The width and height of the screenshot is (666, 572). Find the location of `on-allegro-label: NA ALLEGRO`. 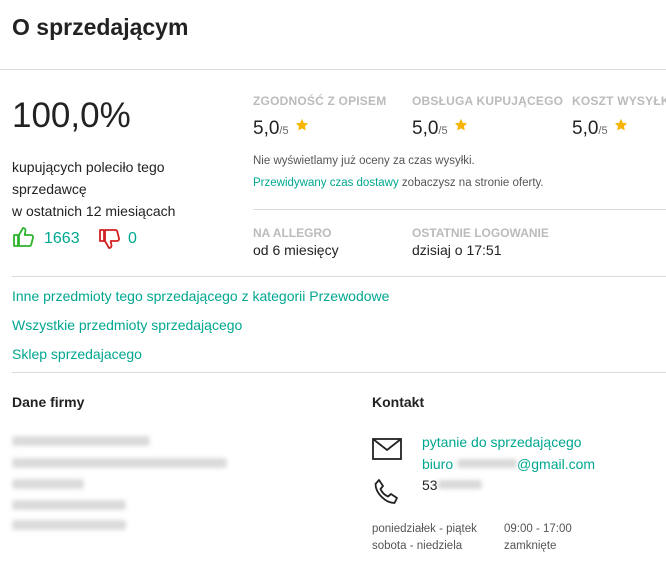

on-allegro-label: NA ALLEGRO is located at coordinates (292, 233).